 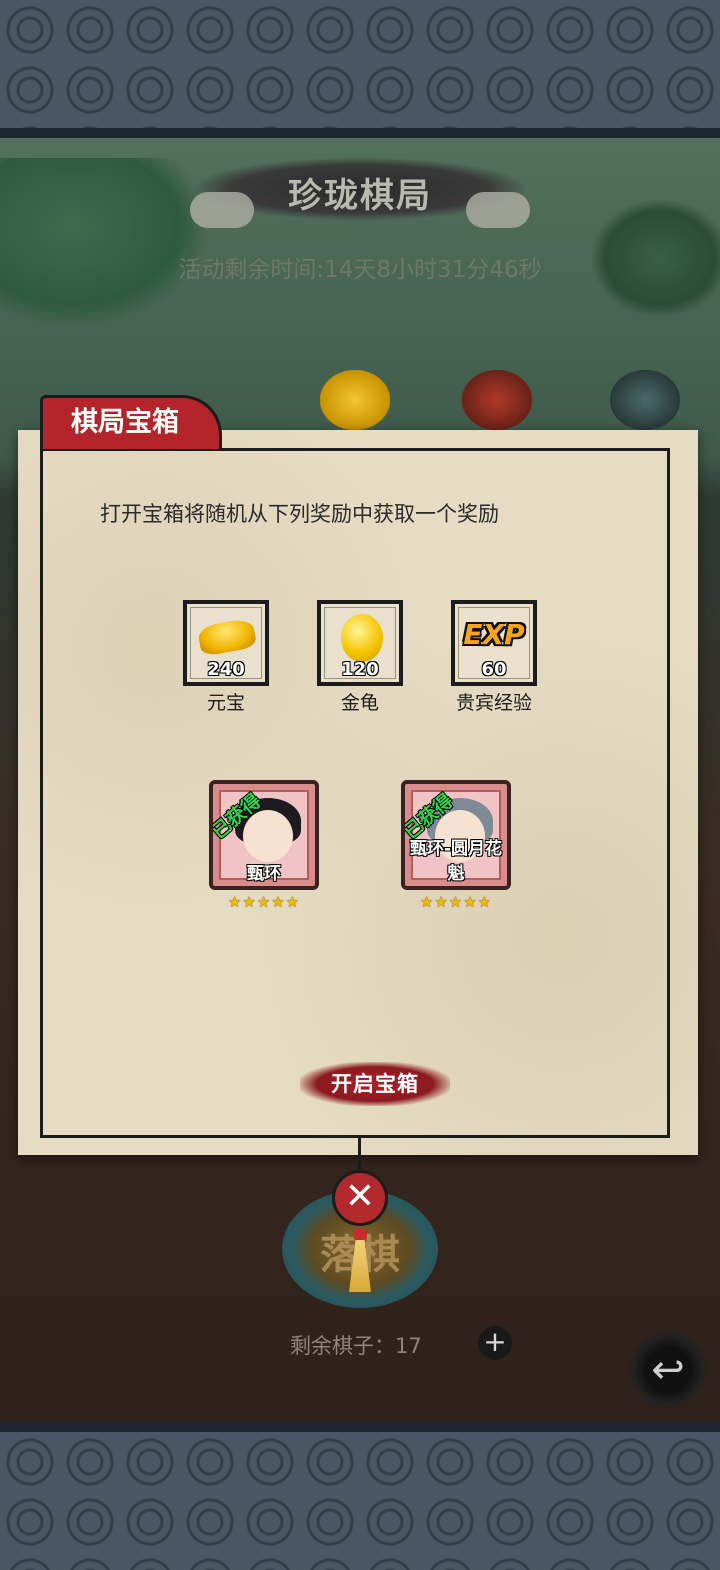 I want to click on reward-quantity: 60, so click(x=494, y=669).